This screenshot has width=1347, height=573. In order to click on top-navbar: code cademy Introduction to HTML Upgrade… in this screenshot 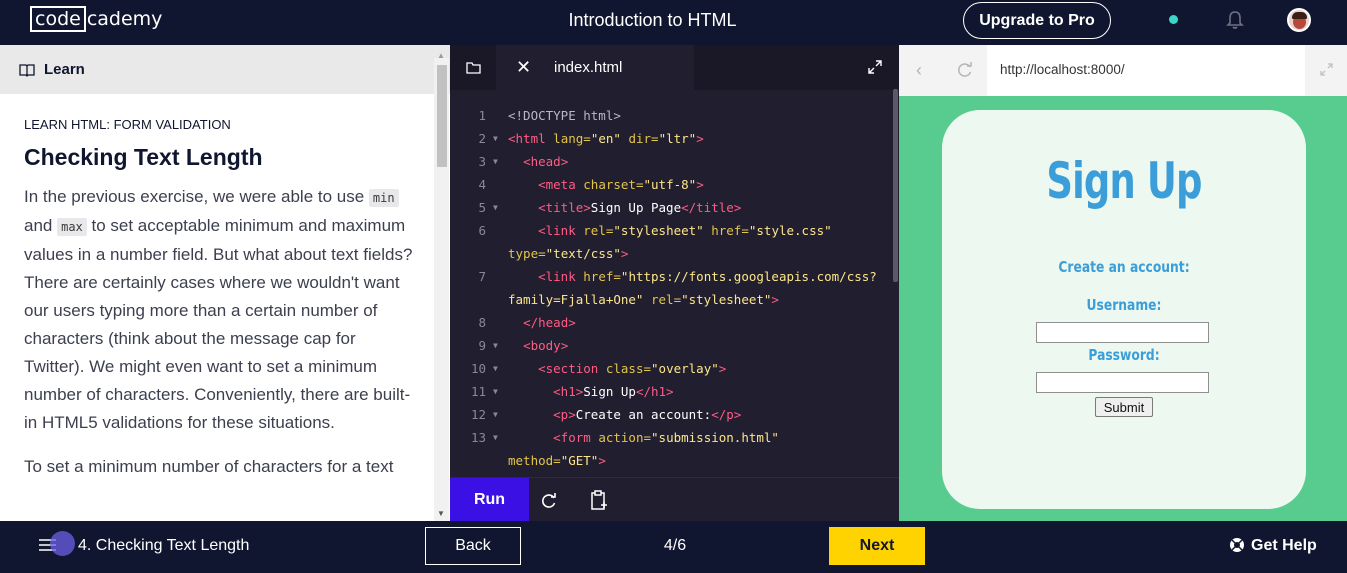, I will do `click(673, 22)`.